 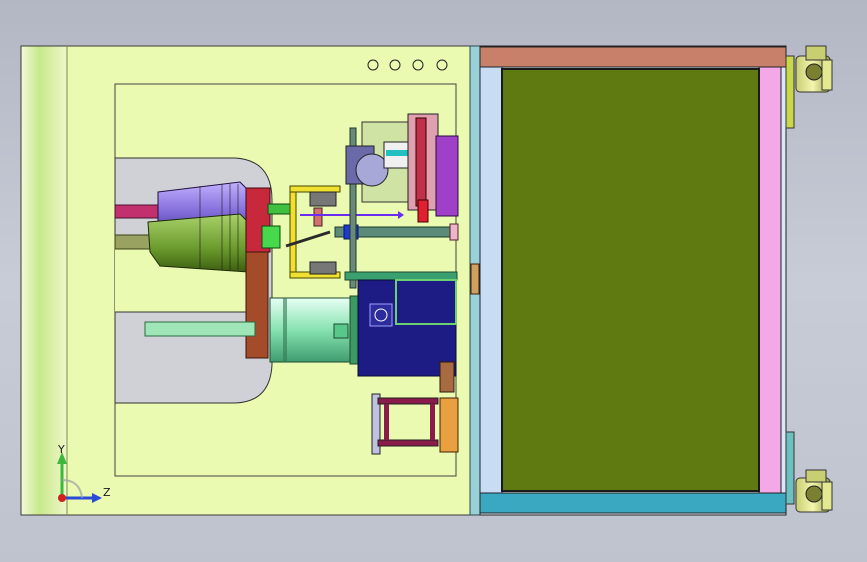 I want to click on caster-wheel-bottom, so click(x=814, y=491).